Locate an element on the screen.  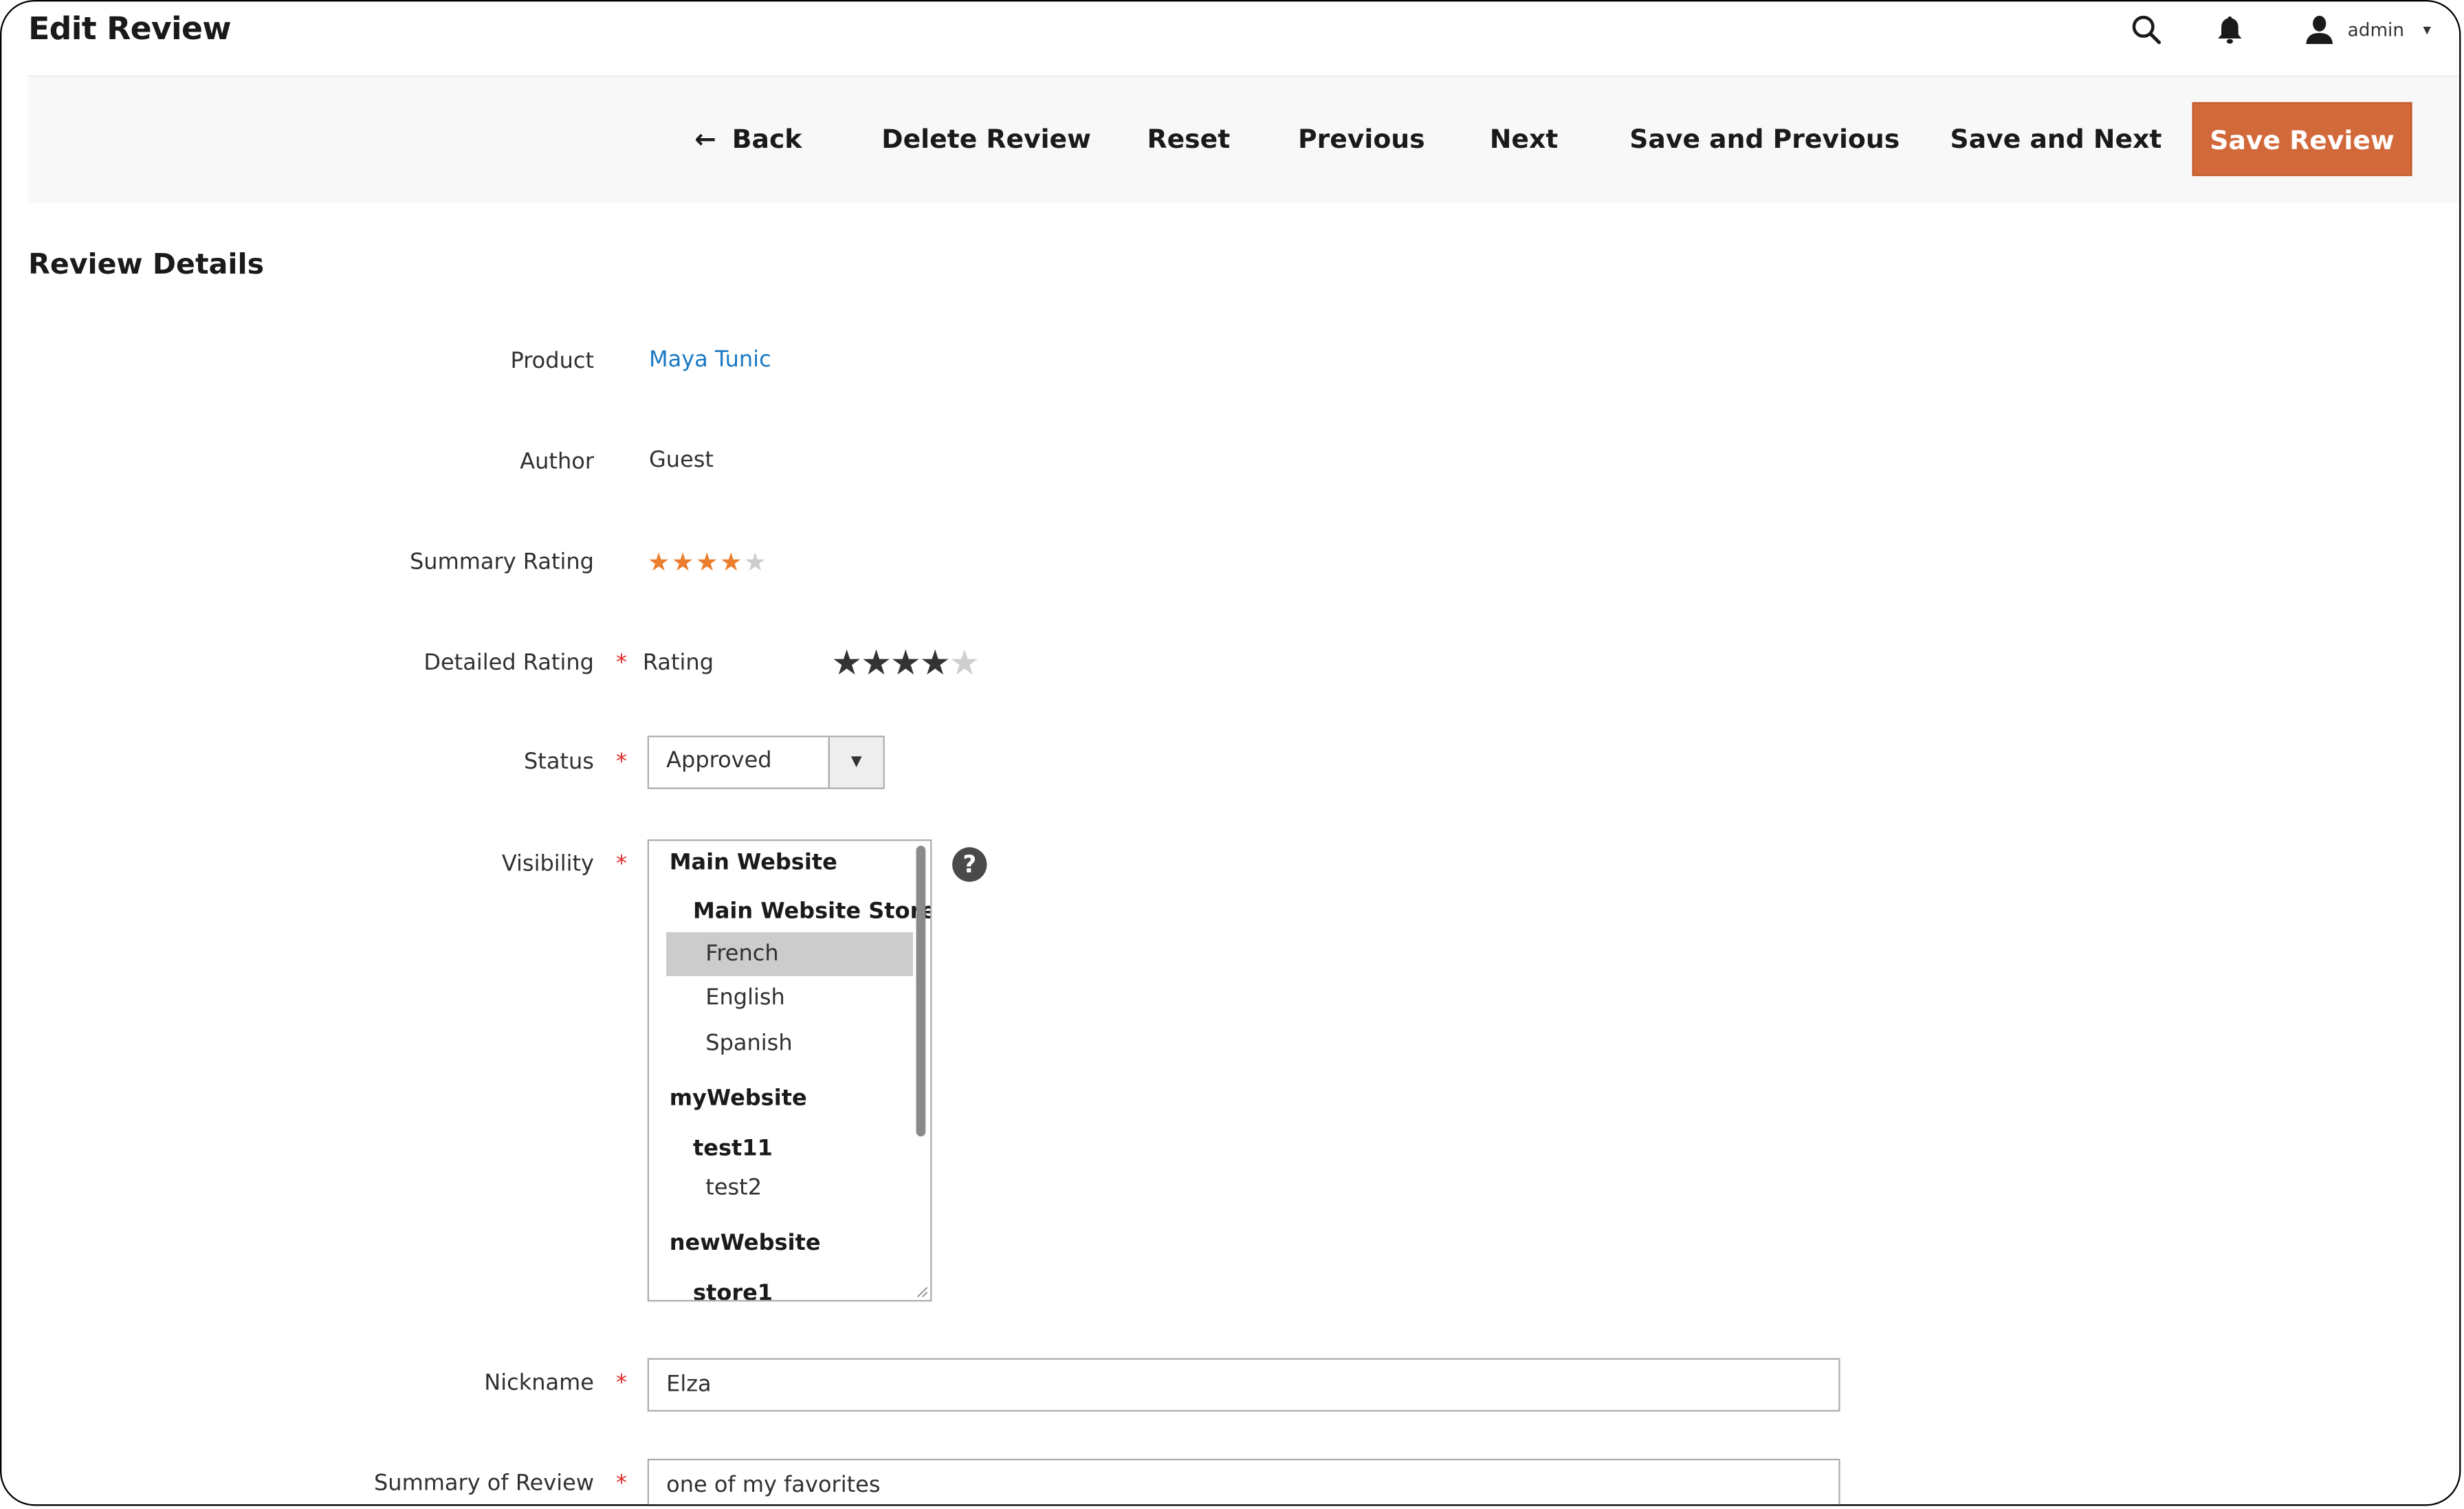
chevron-down-icon: ▾ is located at coordinates (2427, 29).